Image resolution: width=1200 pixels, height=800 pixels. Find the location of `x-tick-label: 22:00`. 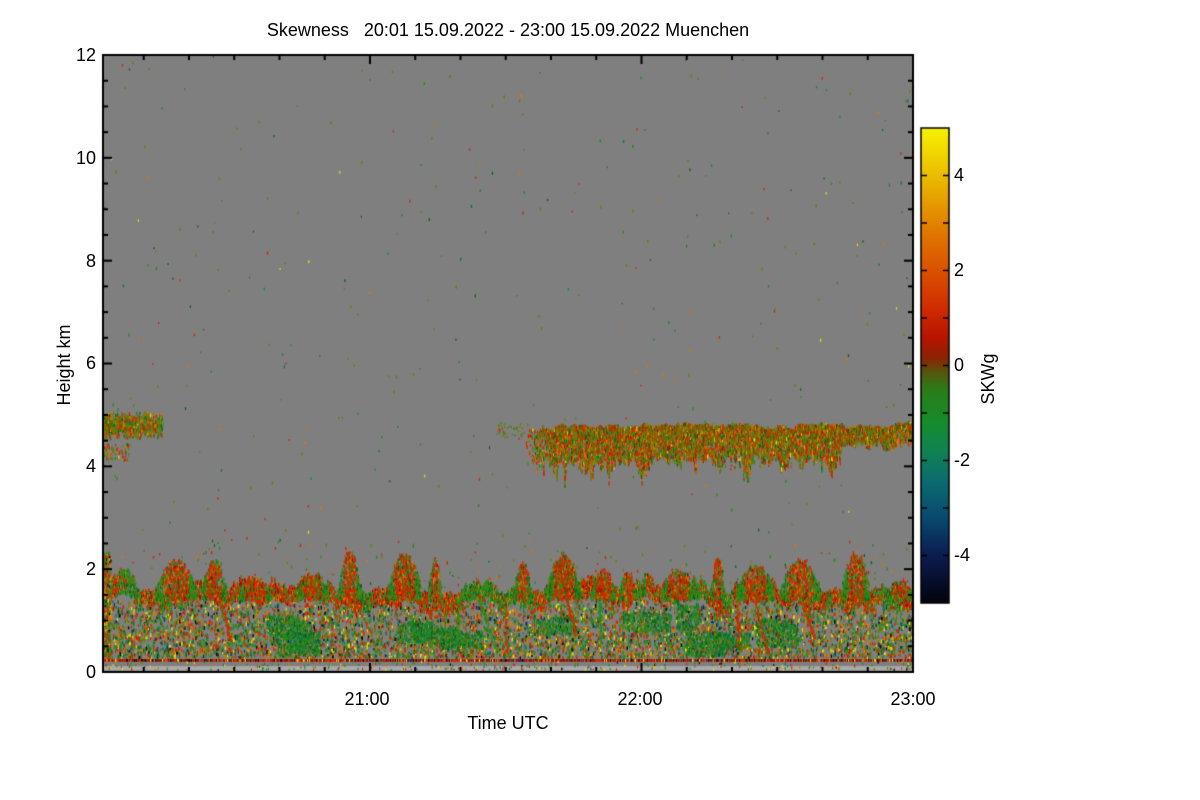

x-tick-label: 22:00 is located at coordinates (640, 699).